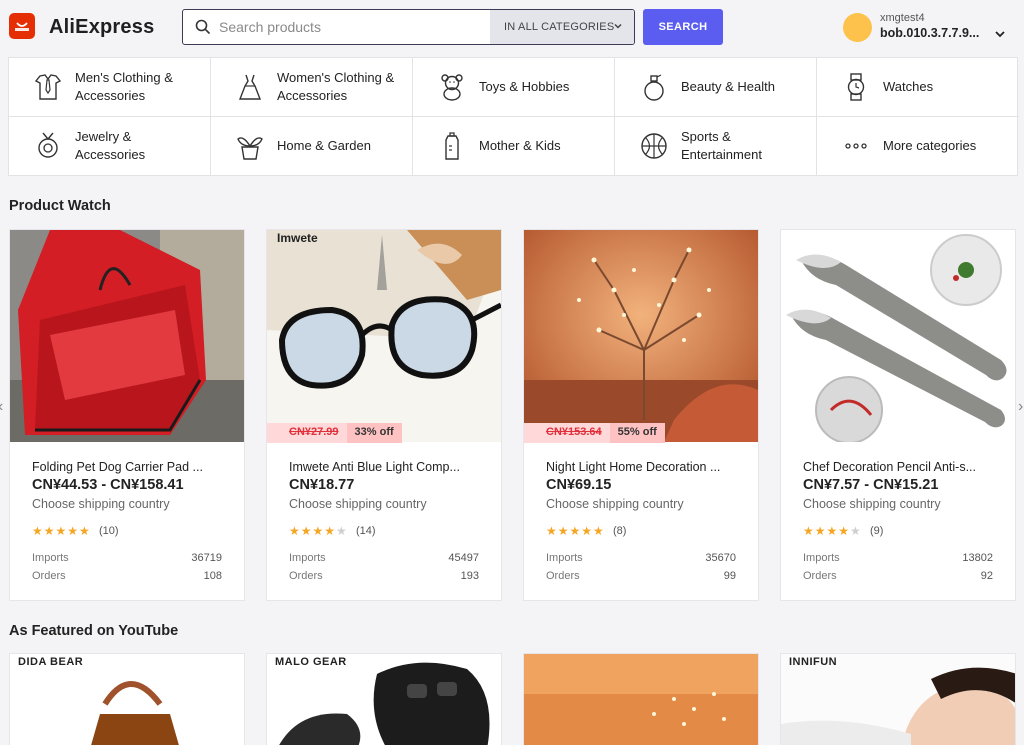 This screenshot has height=745, width=1024. Describe the element at coordinates (918, 87) in the screenshot. I see `category-watches: Watches` at that location.